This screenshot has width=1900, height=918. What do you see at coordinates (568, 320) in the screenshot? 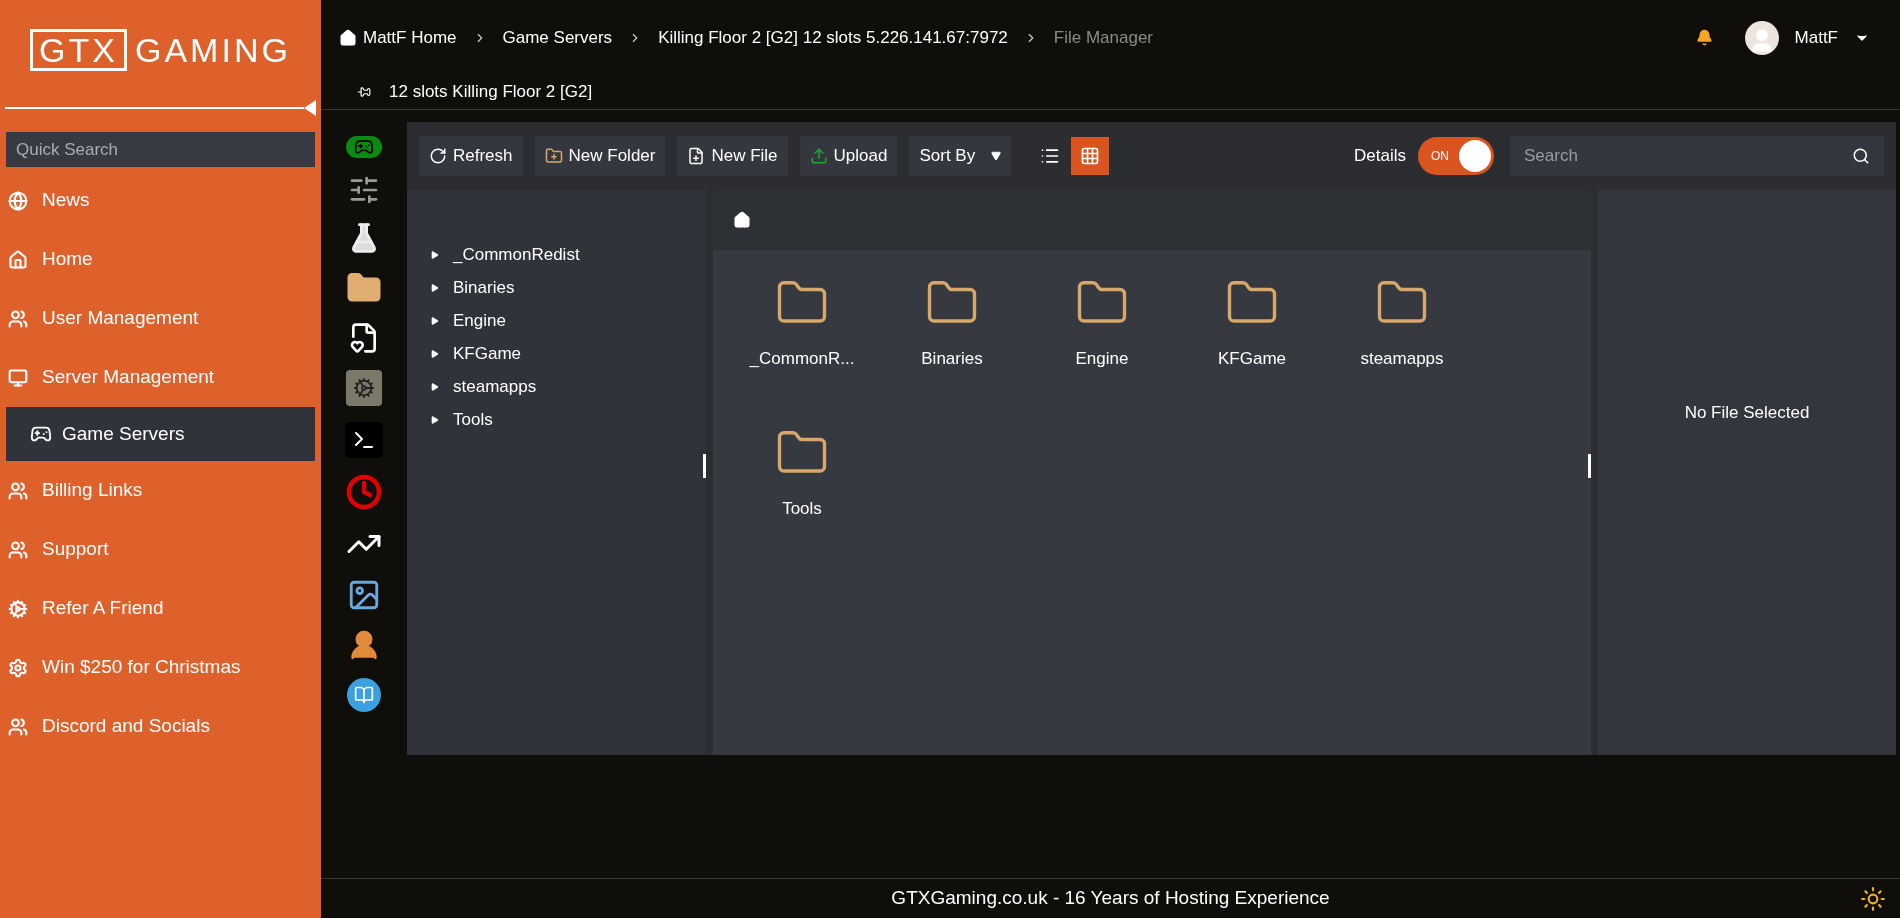
I see `tree-item: Engine` at bounding box center [568, 320].